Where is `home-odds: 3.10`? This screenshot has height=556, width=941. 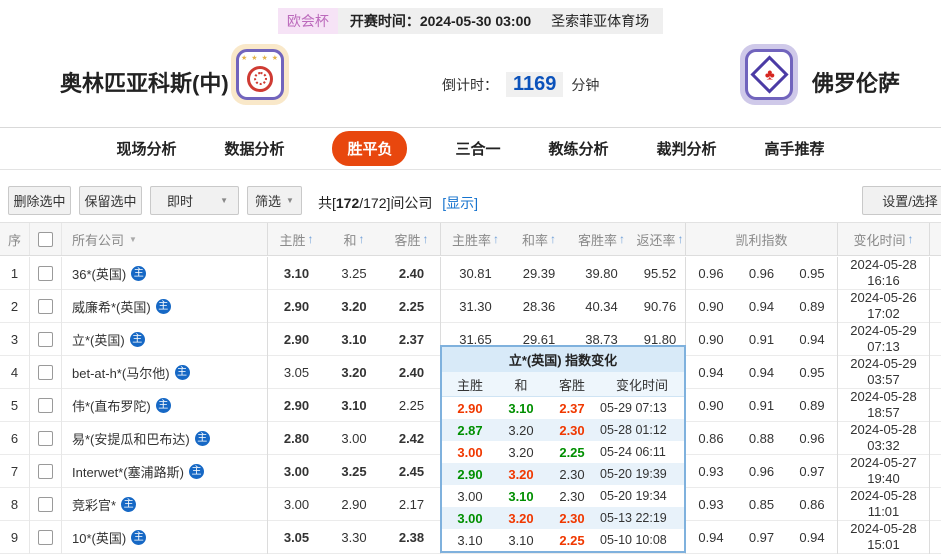 home-odds: 3.10 is located at coordinates (296, 273).